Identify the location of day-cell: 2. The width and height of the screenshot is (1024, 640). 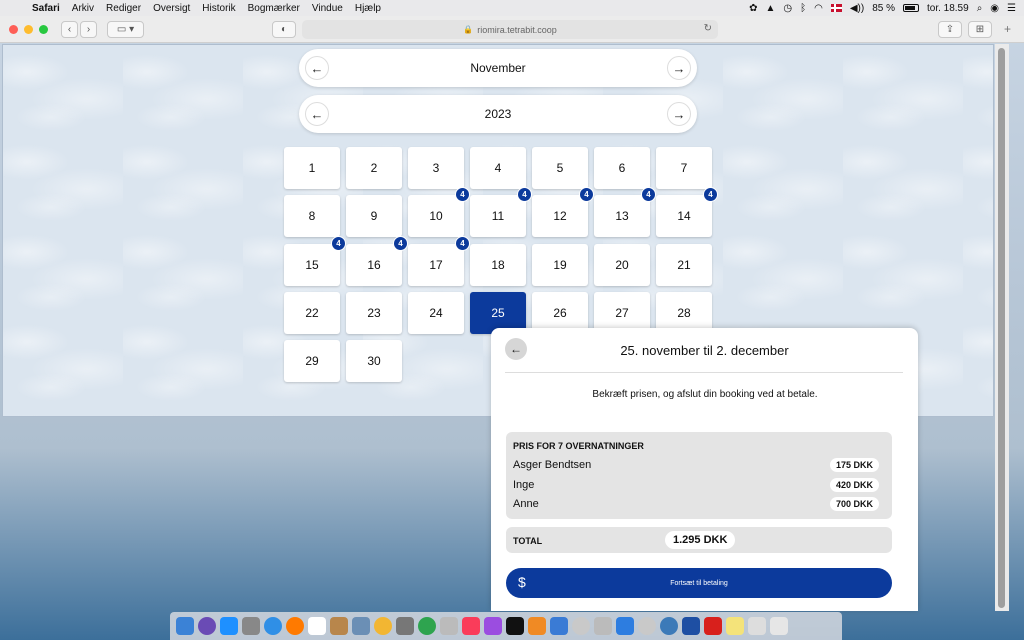
(374, 168).